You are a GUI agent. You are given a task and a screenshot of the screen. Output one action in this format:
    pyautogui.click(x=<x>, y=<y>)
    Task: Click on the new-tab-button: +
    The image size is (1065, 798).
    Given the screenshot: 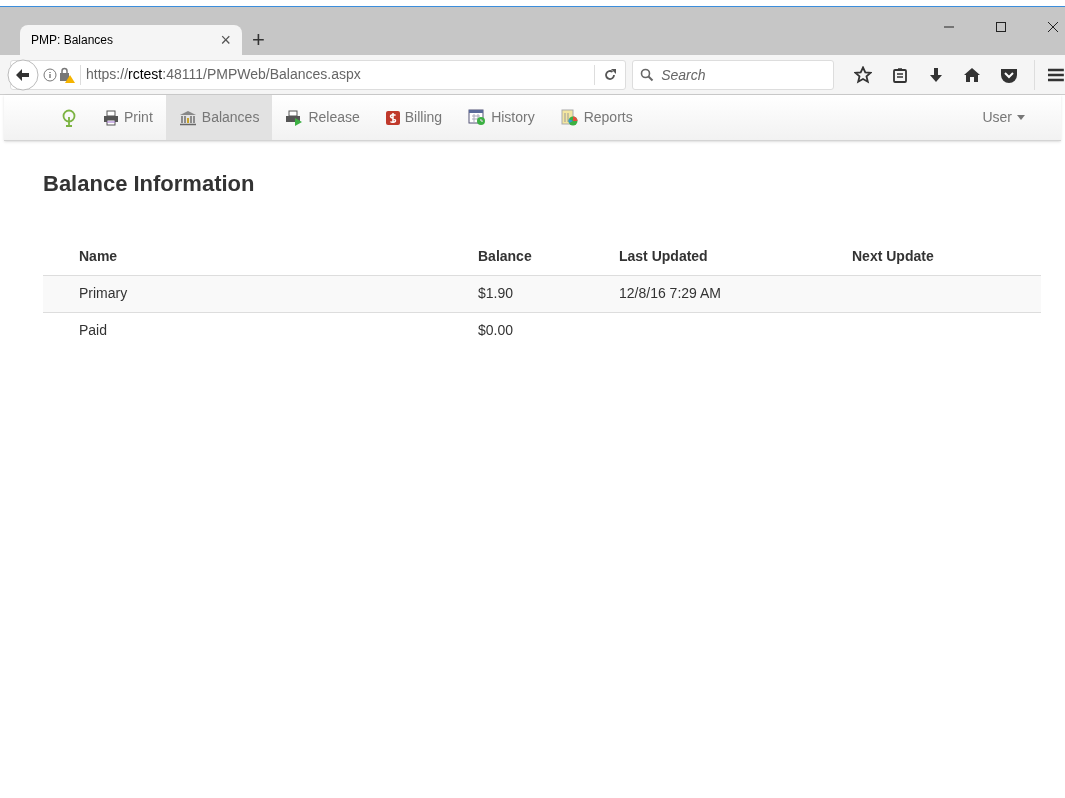 What is the action you would take?
    pyautogui.click(x=258, y=40)
    